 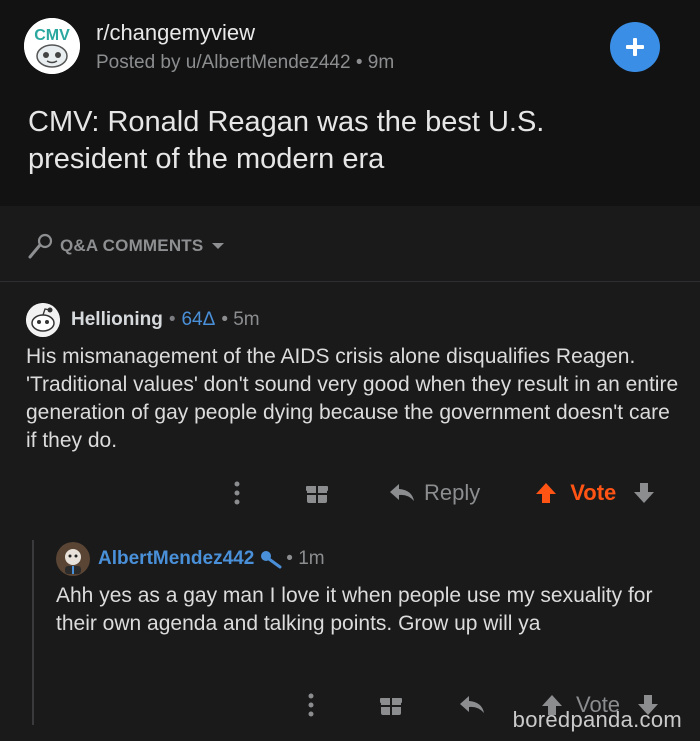 What do you see at coordinates (132, 245) in the screenshot?
I see `sort-label: Q&A COMMENTS` at bounding box center [132, 245].